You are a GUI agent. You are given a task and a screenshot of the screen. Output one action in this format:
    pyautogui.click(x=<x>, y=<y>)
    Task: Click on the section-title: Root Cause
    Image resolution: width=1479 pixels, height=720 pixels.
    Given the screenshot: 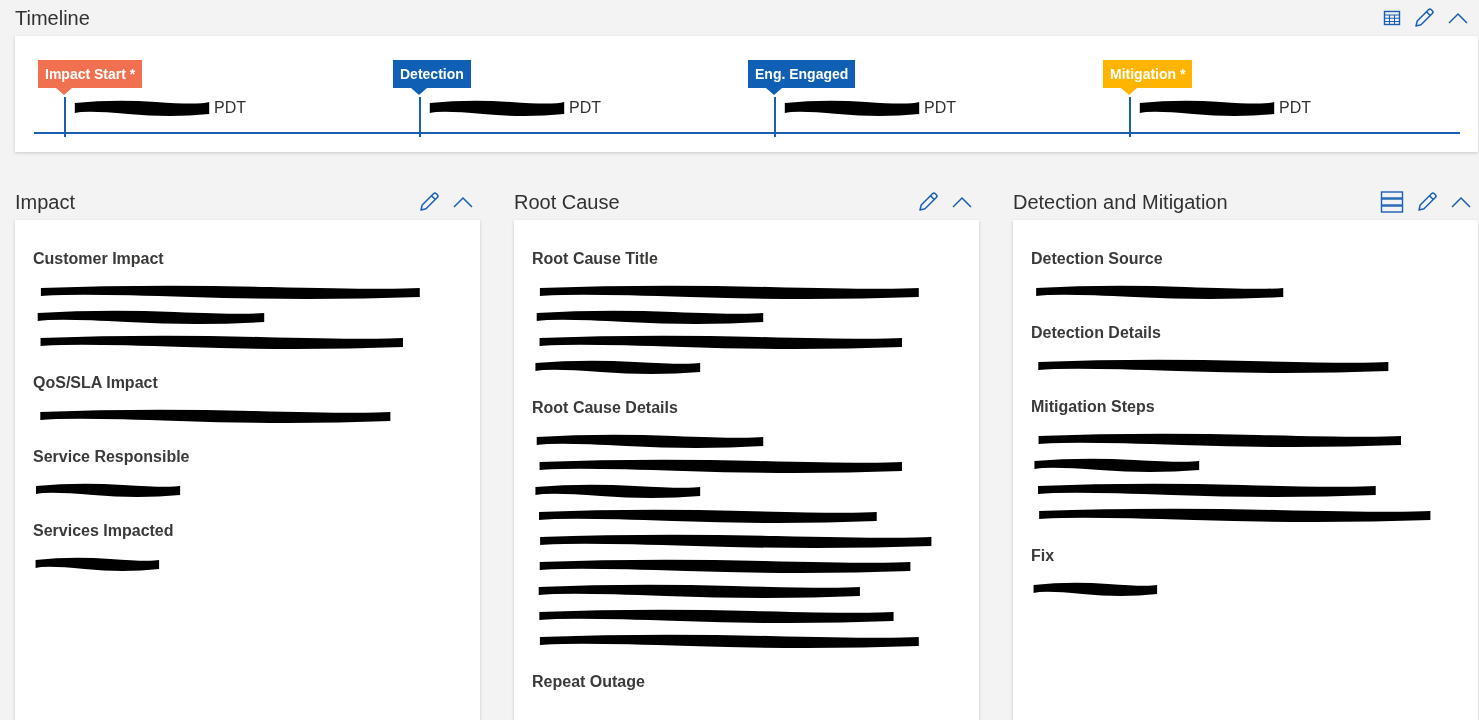 What is the action you would take?
    pyautogui.click(x=567, y=202)
    